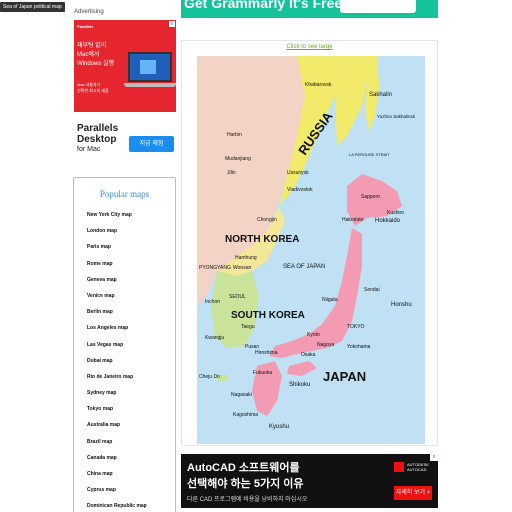 This screenshot has height=512, width=512. Describe the element at coordinates (356, 327) in the screenshot. I see `city-tokyo: TOKYO` at that location.